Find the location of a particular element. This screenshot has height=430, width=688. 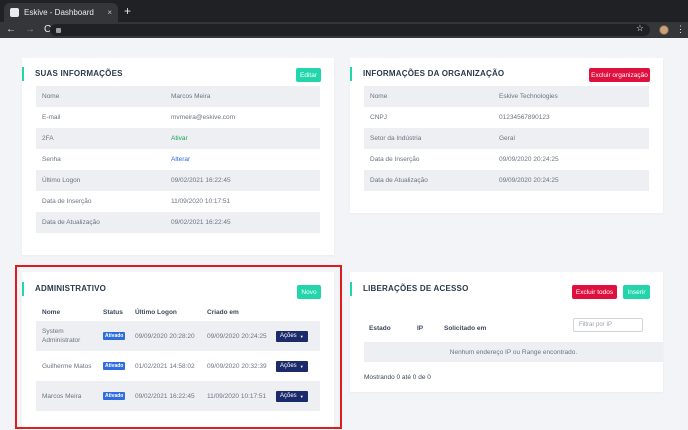

enable-2fa-link: Ativar is located at coordinates (245, 138).